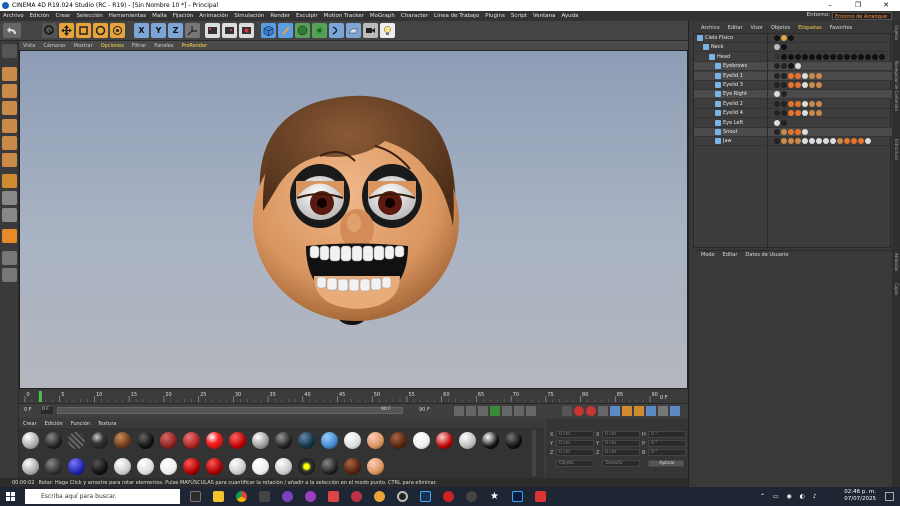 The height and width of the screenshot is (506, 900). I want to click on texture-mode-icon, so click(9, 91).